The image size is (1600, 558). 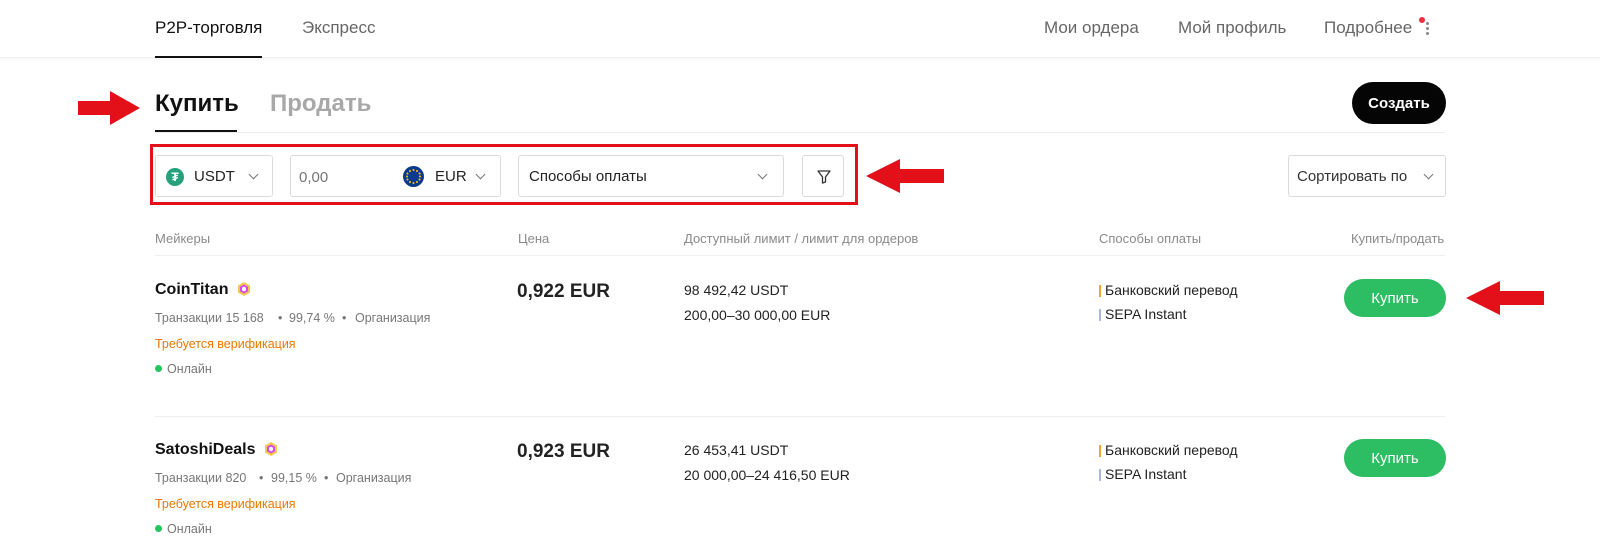 I want to click on header-payment: Способы оплаты, so click(x=1150, y=238).